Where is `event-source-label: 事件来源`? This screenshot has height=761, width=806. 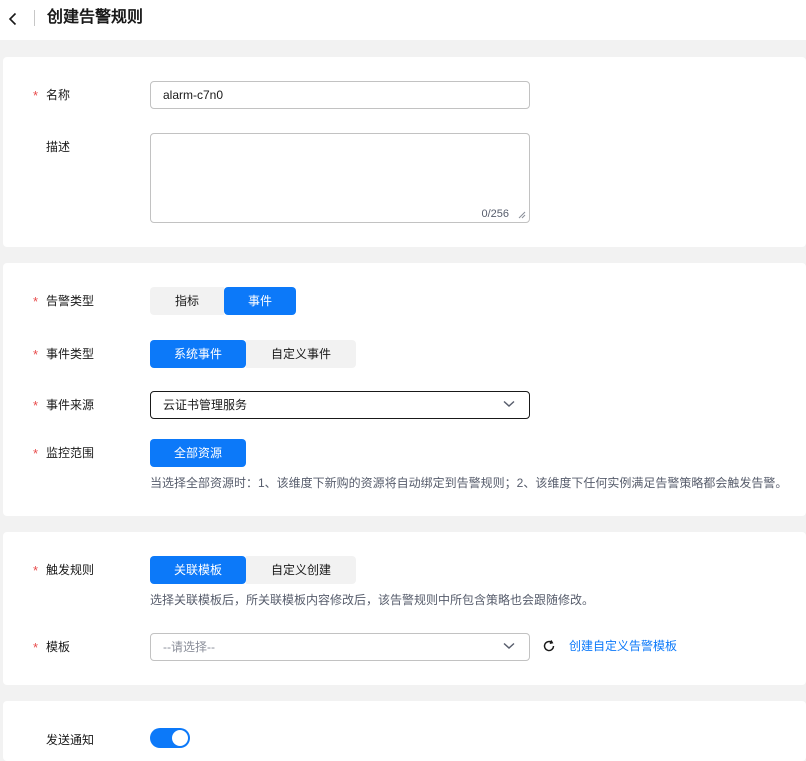 event-source-label: 事件来源 is located at coordinates (70, 405).